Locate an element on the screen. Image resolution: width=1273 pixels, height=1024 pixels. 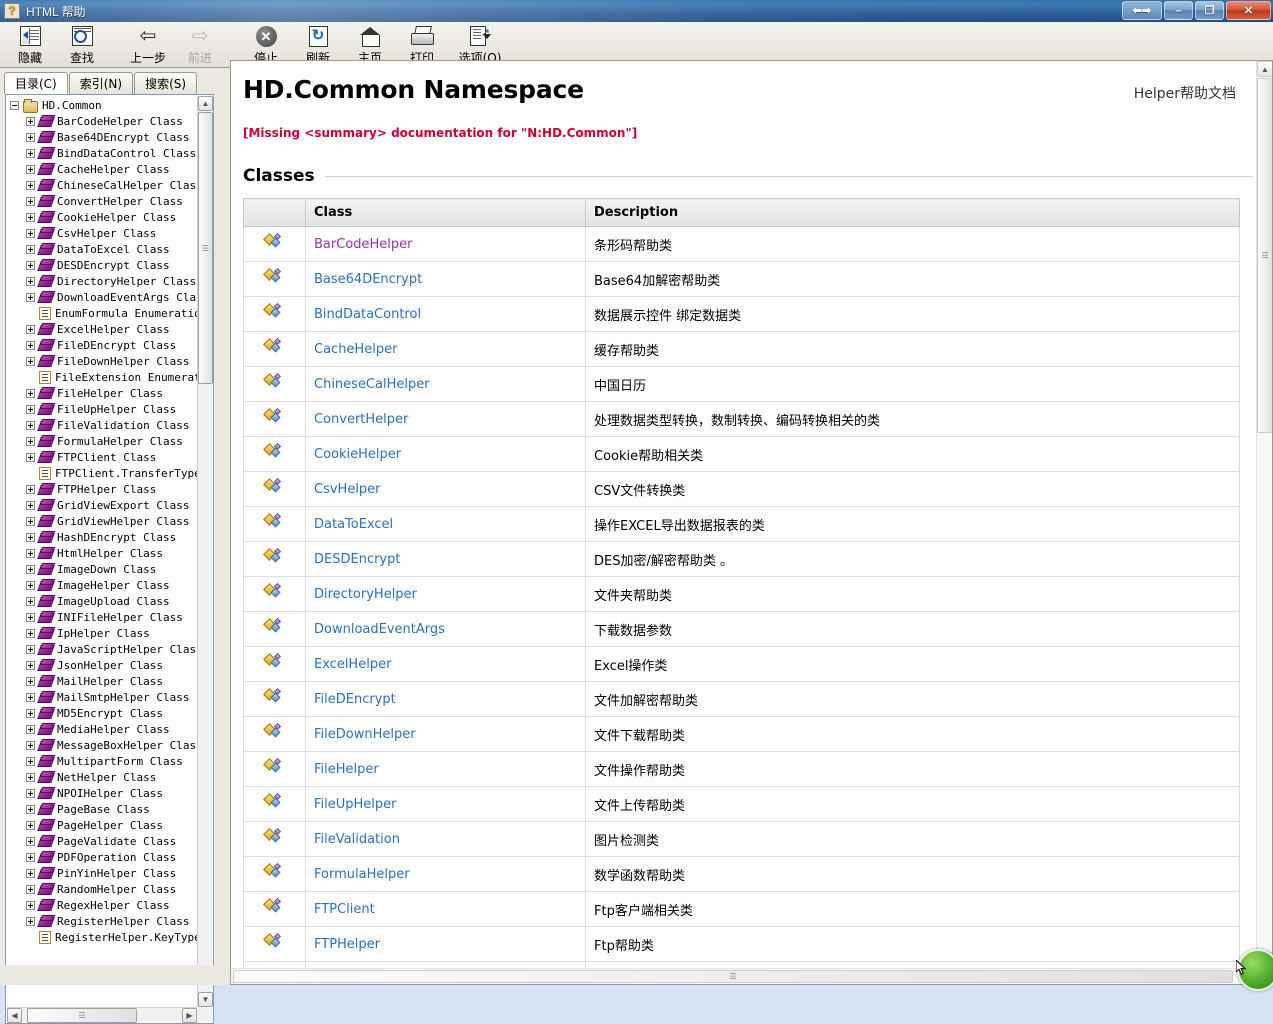
tree-item: FileValidation Class is located at coordinates (104, 425).